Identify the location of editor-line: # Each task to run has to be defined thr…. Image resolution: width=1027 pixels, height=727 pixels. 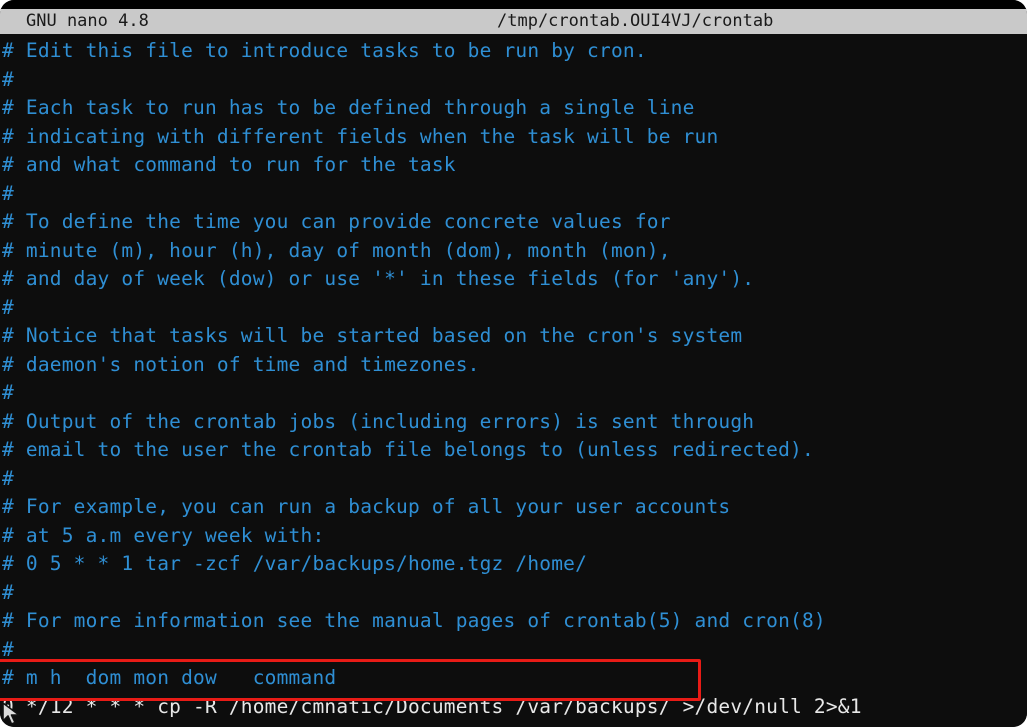
(513, 108).